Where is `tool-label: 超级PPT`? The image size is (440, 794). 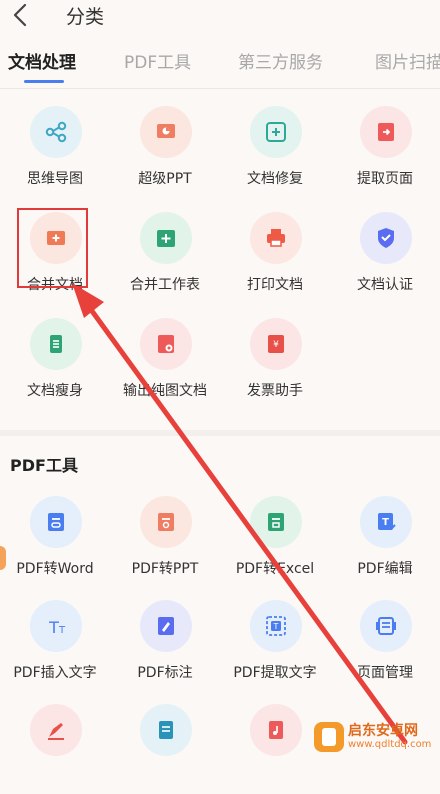 tool-label: 超级PPT is located at coordinates (165, 179).